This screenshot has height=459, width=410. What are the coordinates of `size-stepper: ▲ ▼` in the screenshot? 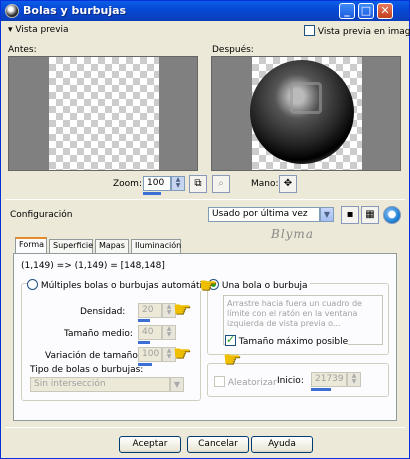 It's located at (169, 332).